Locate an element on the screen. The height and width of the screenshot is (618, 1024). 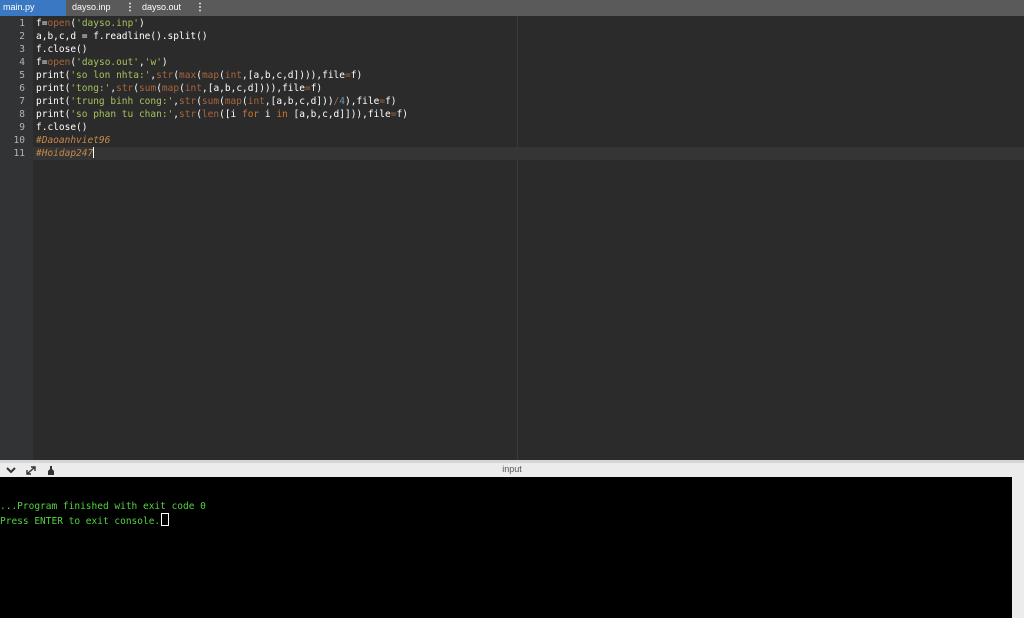
line-number: 7 is located at coordinates (22, 101).